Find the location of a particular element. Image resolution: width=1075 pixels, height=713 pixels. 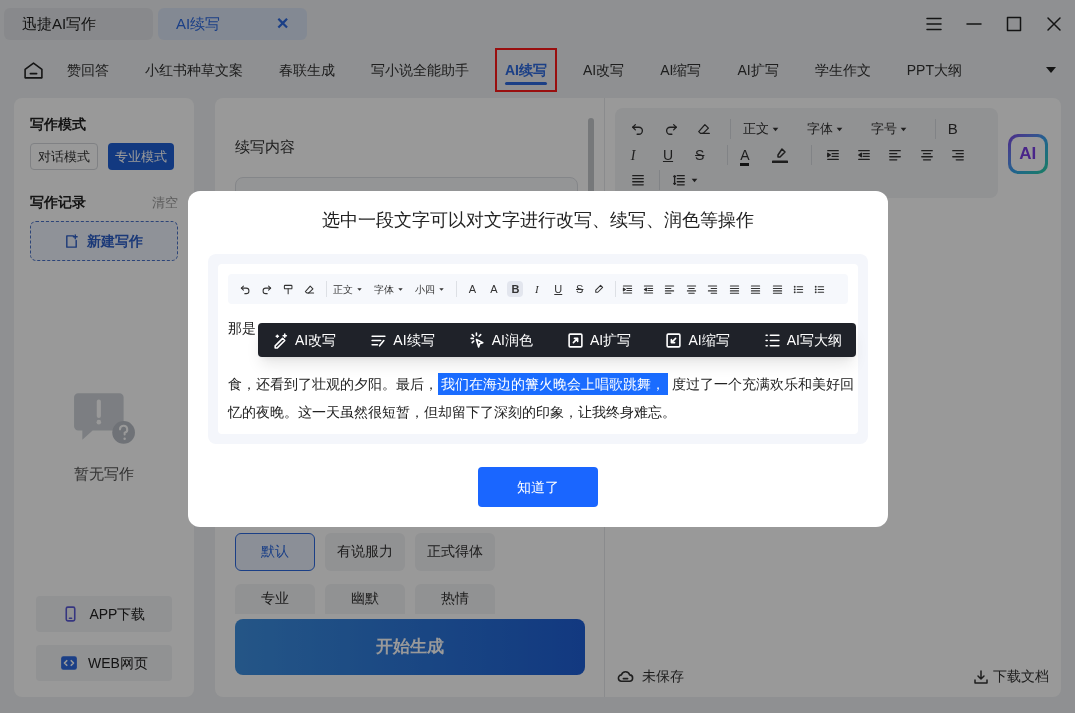

generate-button: 开始生成 is located at coordinates (409, 646).